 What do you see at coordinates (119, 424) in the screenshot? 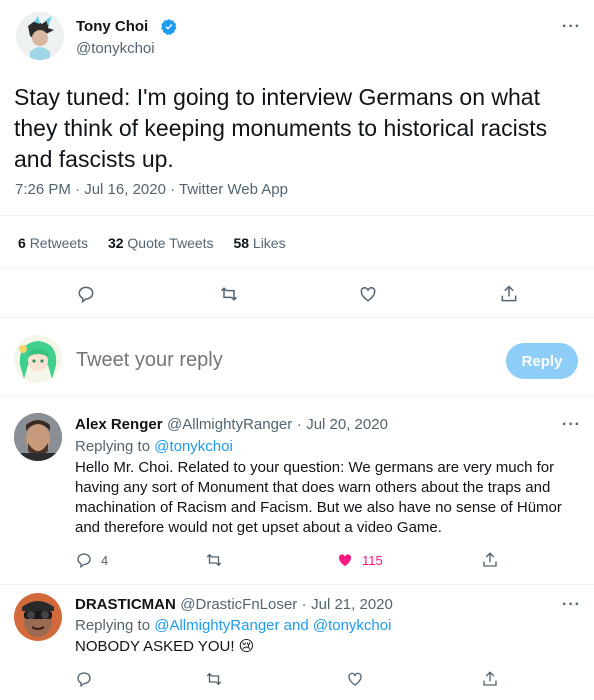
I see `reply-author-name: Alex Renger` at bounding box center [119, 424].